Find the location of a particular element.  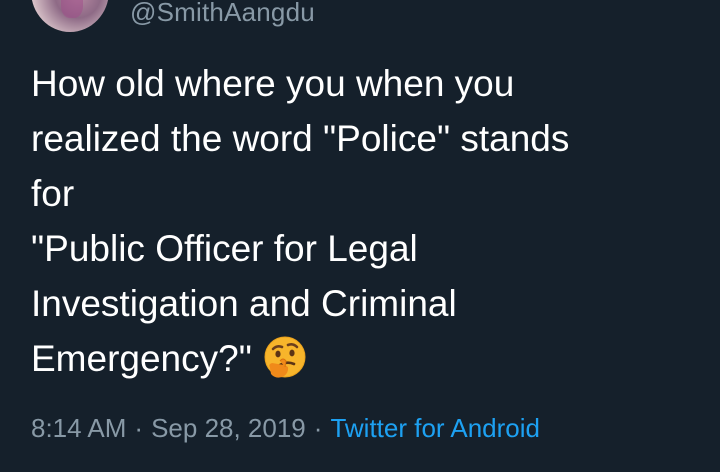

tweet-text-line-last: Emergency?" is located at coordinates (361, 363).